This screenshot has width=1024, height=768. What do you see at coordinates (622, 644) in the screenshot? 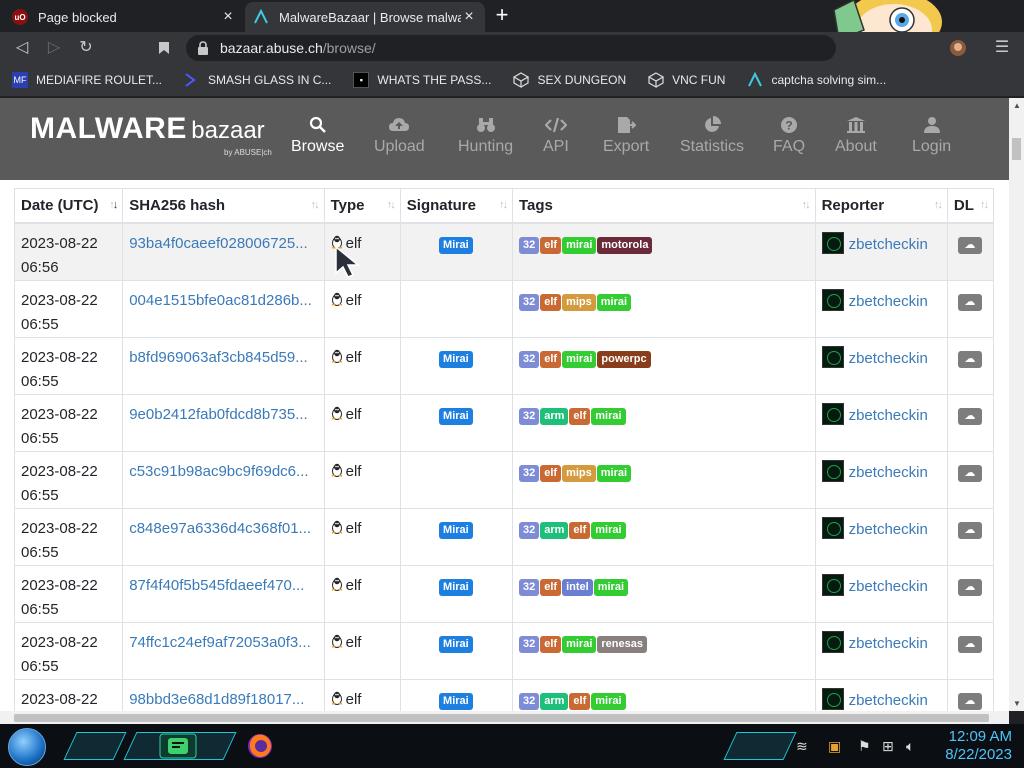
I see `tag-badge: renesas` at bounding box center [622, 644].